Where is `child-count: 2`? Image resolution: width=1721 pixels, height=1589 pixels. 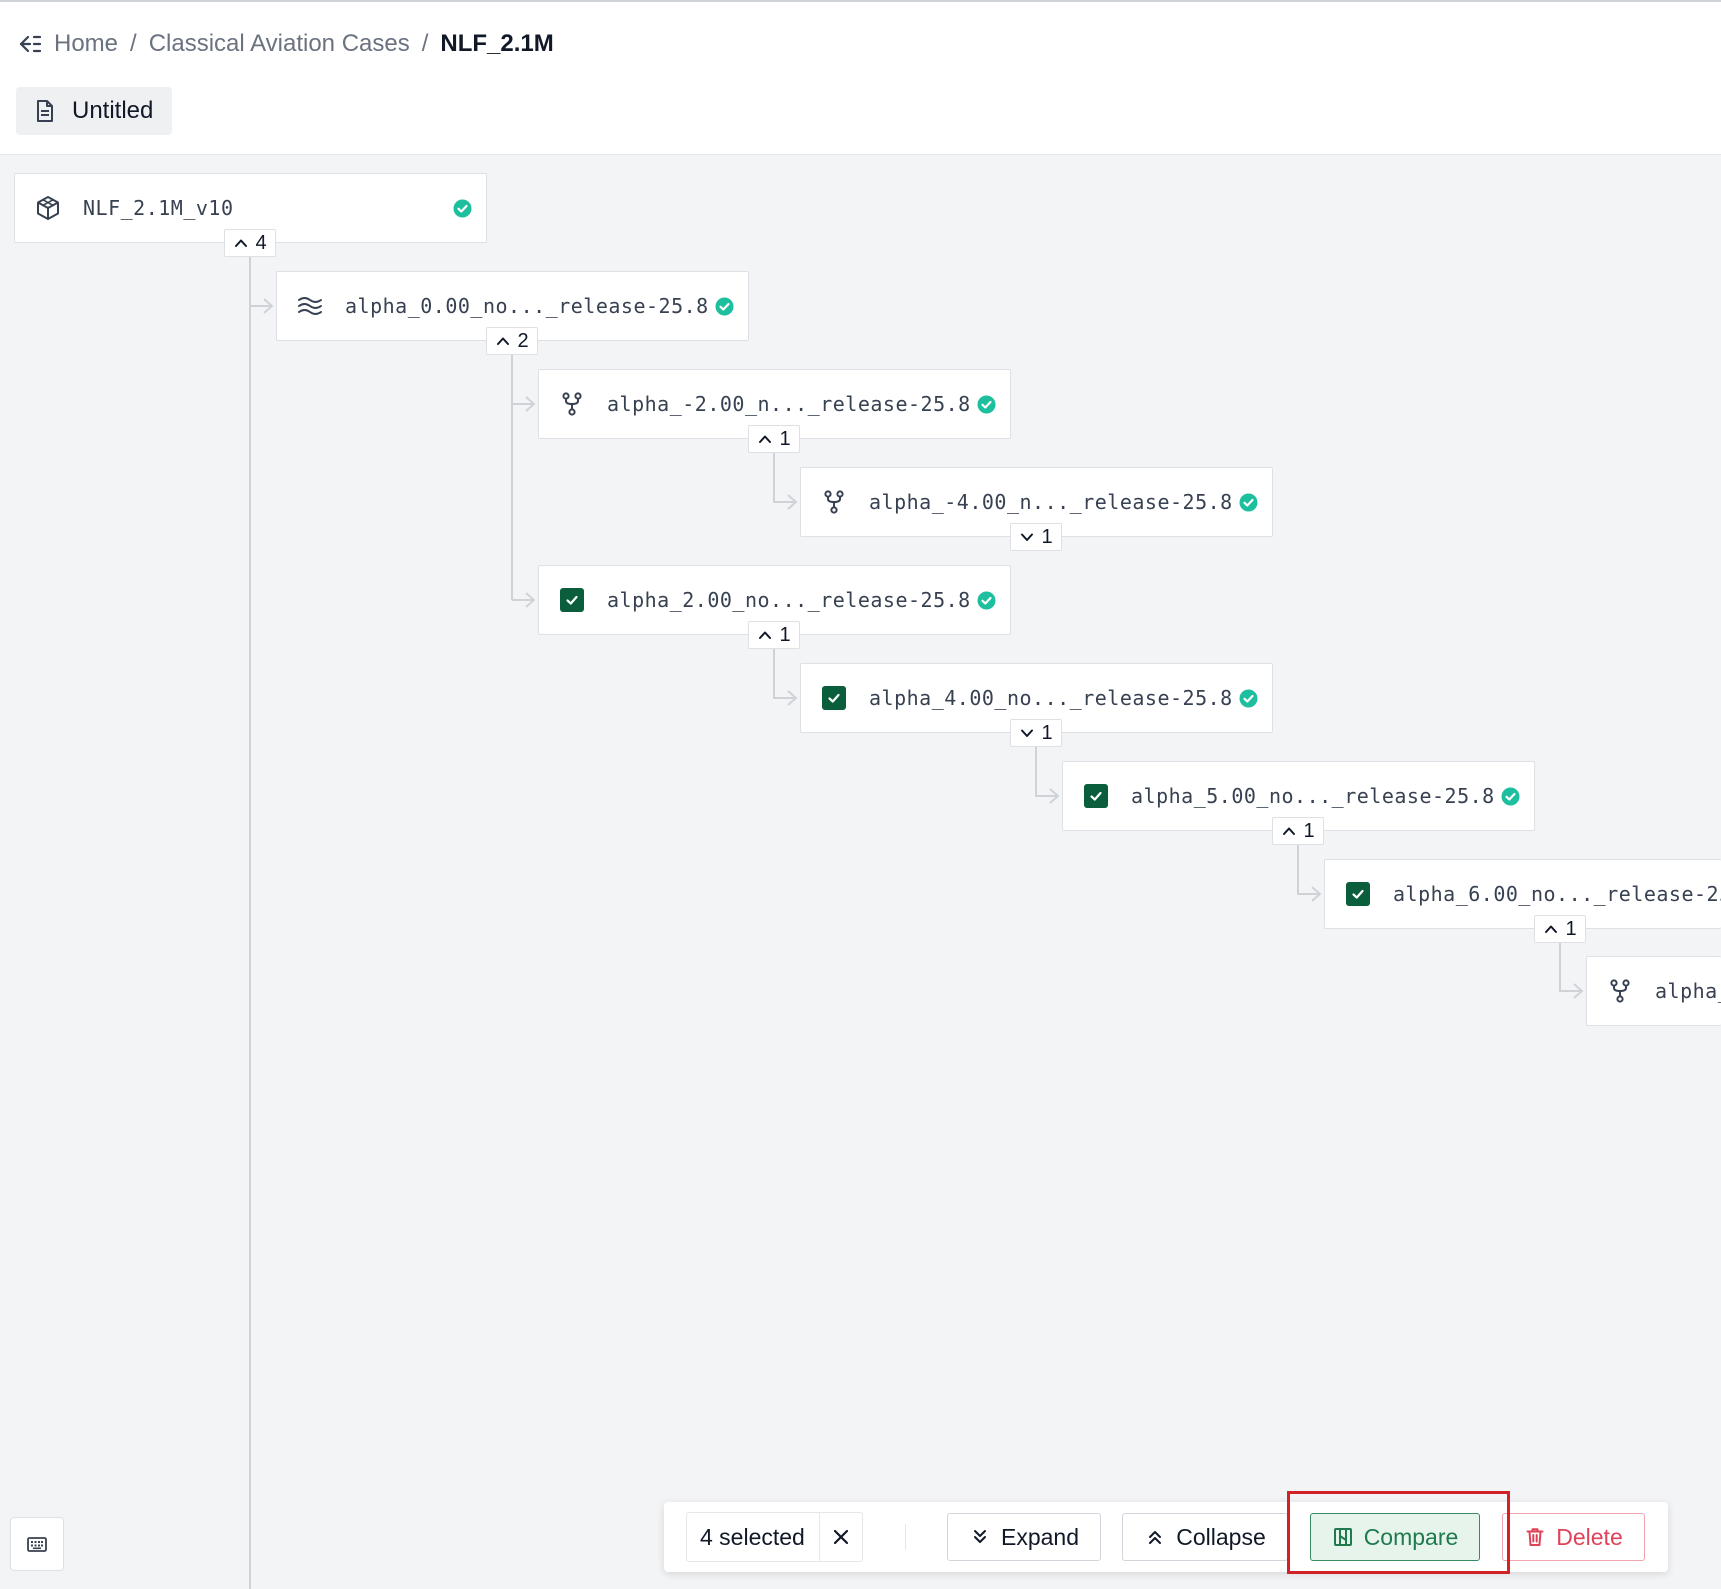 child-count: 2 is located at coordinates (523, 340).